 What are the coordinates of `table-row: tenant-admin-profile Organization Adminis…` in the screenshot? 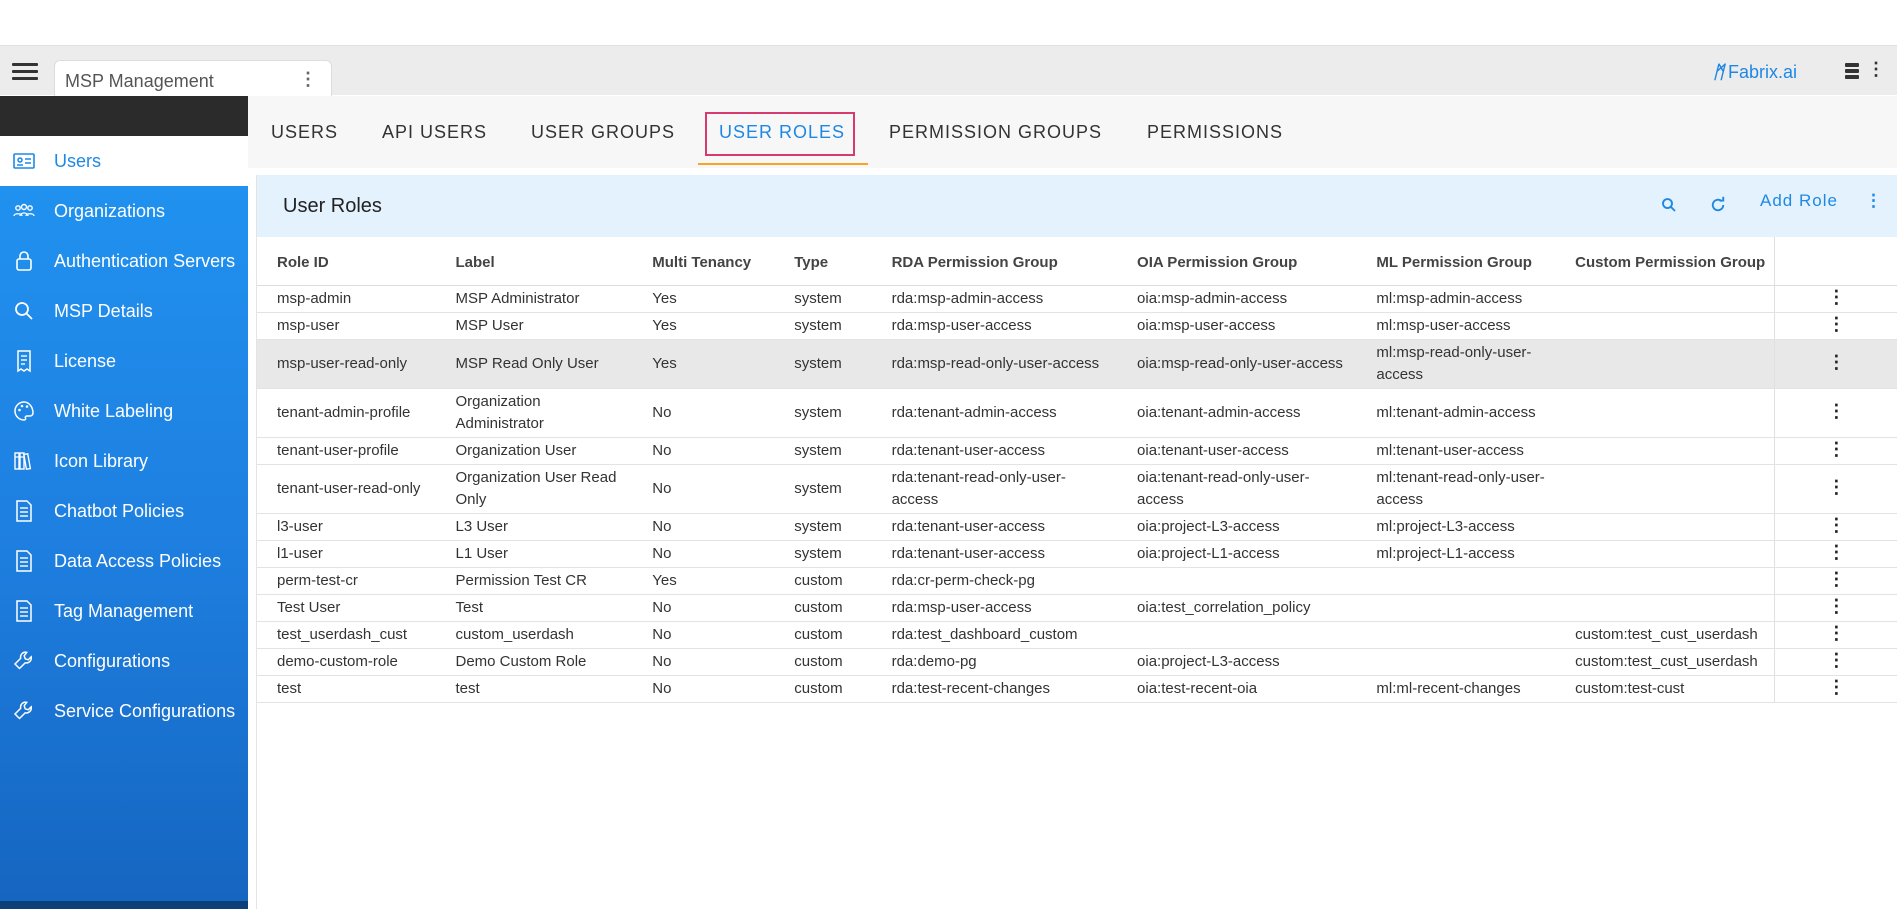 It's located at (1077, 413).